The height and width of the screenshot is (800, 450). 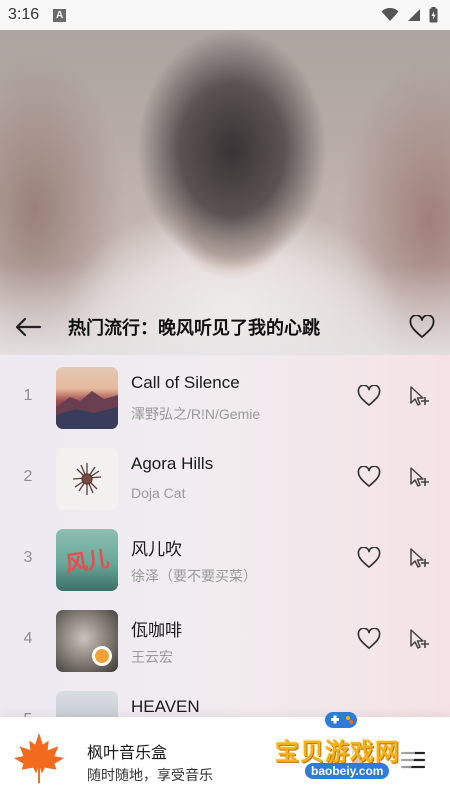 I want to click on back-button, so click(x=28, y=327).